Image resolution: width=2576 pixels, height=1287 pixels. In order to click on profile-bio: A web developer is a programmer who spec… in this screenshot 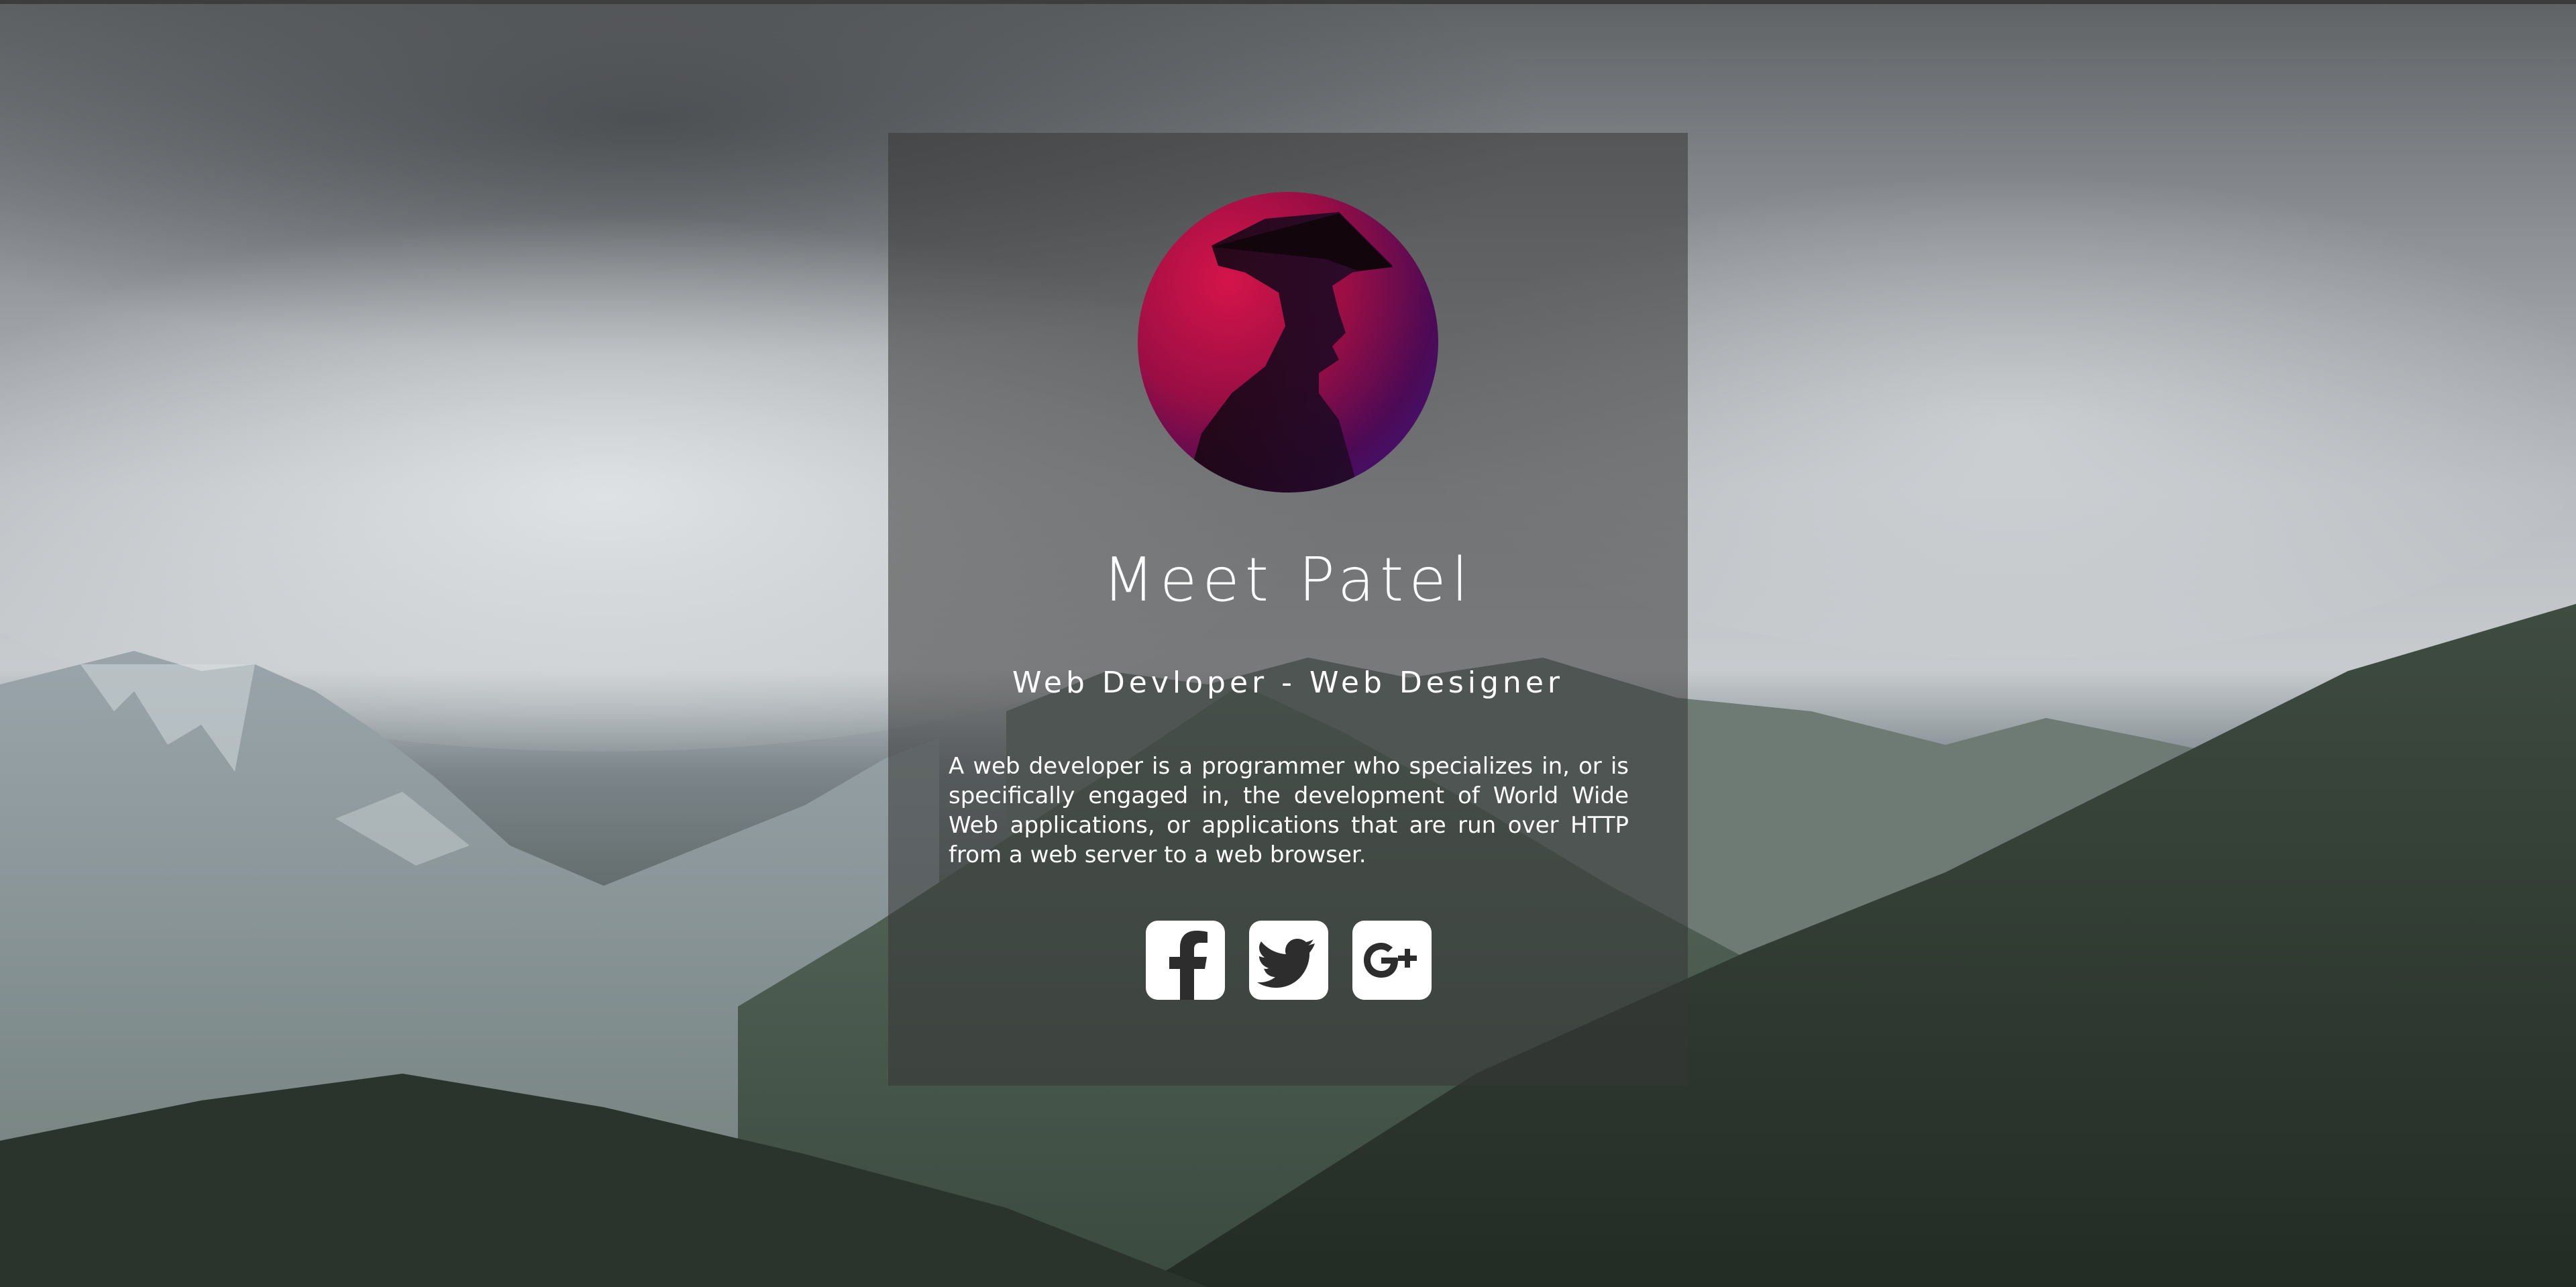, I will do `click(1289, 810)`.